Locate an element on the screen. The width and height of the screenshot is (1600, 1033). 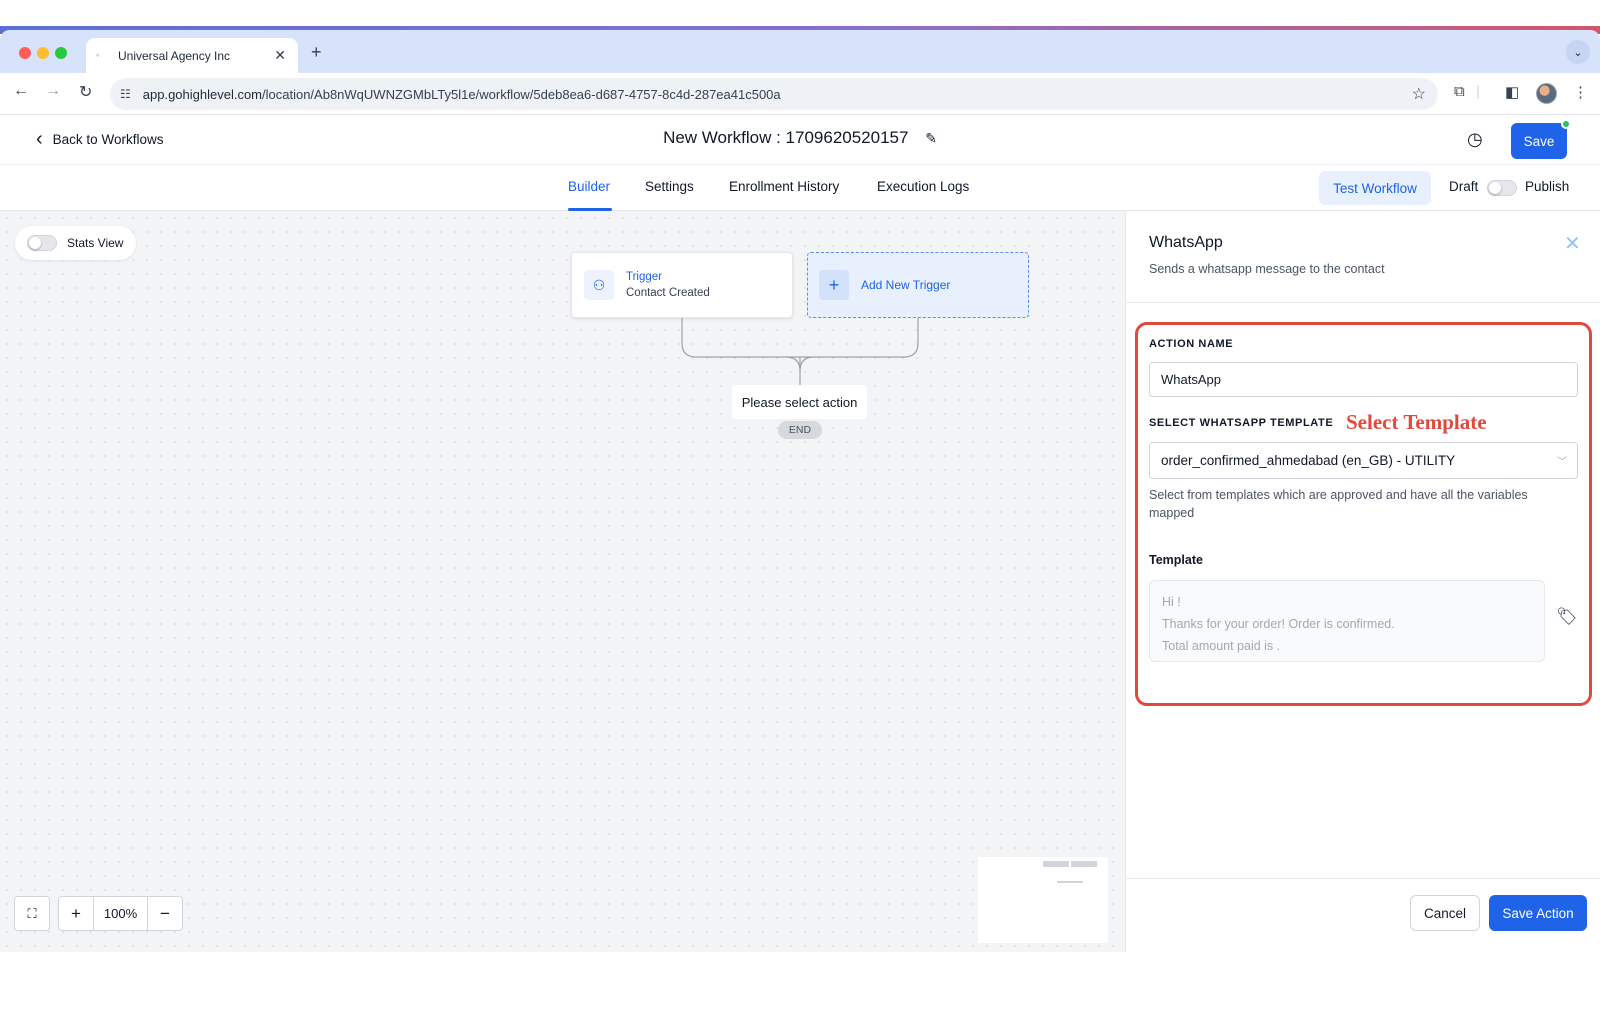
close-tab-icon: ✕ is located at coordinates (280, 55).